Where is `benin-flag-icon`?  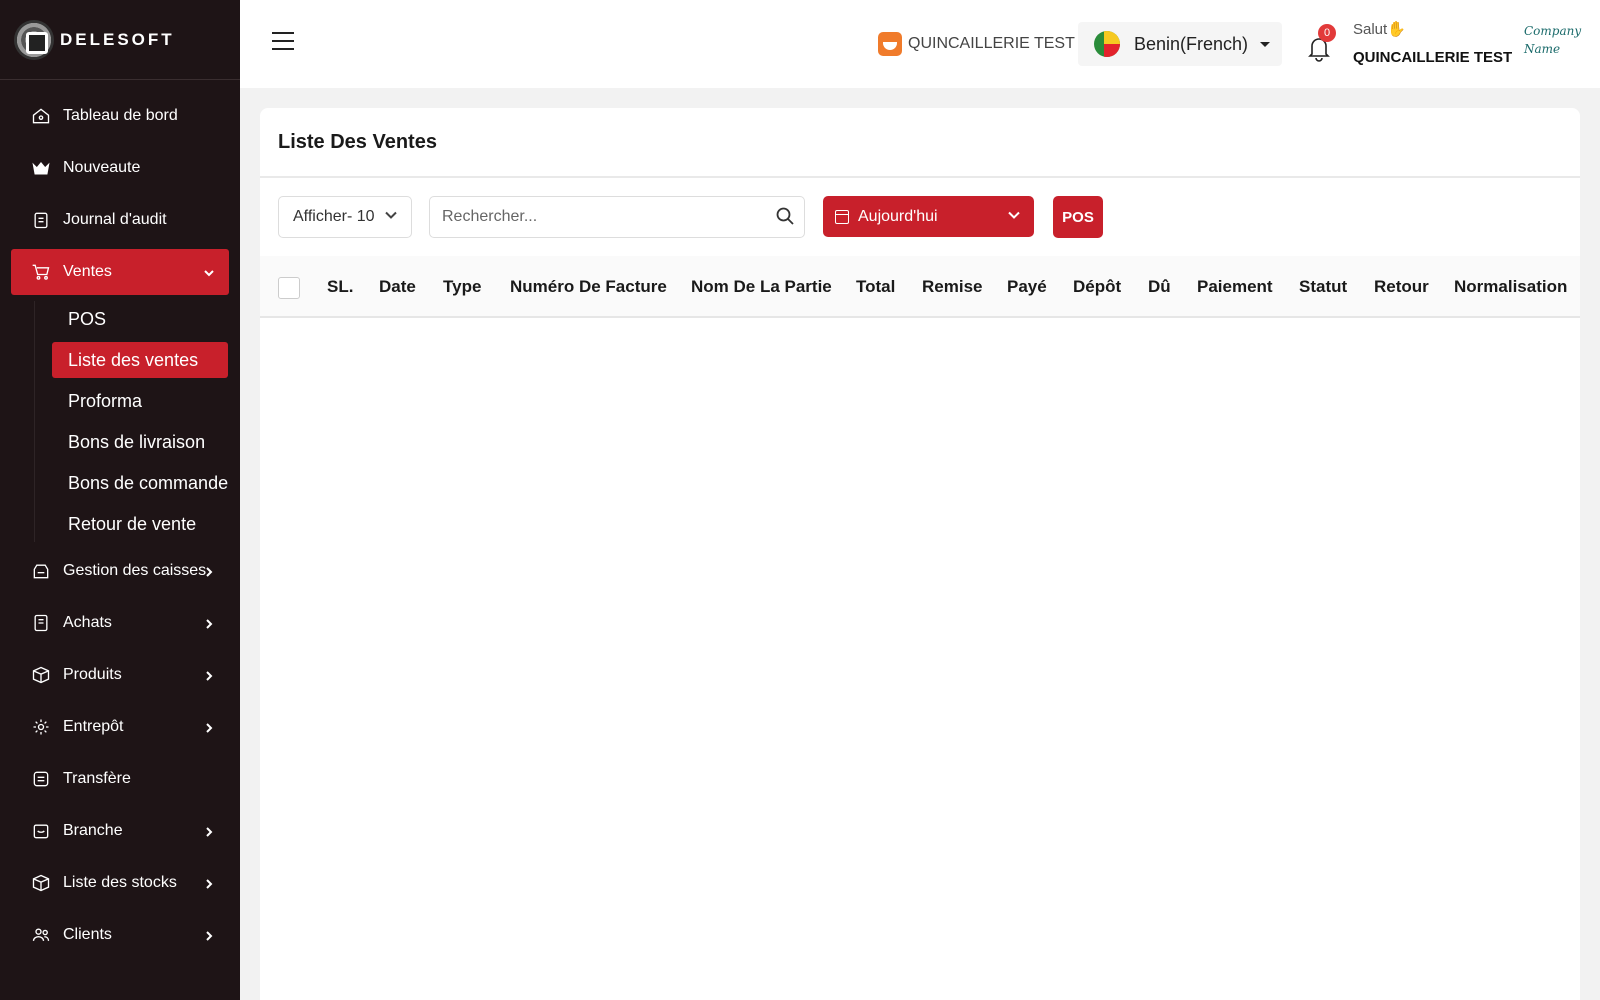 benin-flag-icon is located at coordinates (1107, 44).